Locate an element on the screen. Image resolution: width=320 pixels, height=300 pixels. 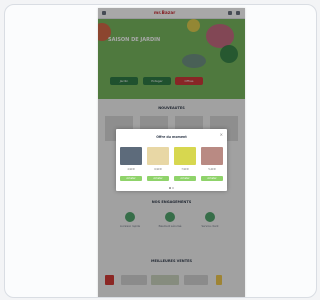
modal-product-card: 5,49 € Acheter is located at coordinates (212, 166).